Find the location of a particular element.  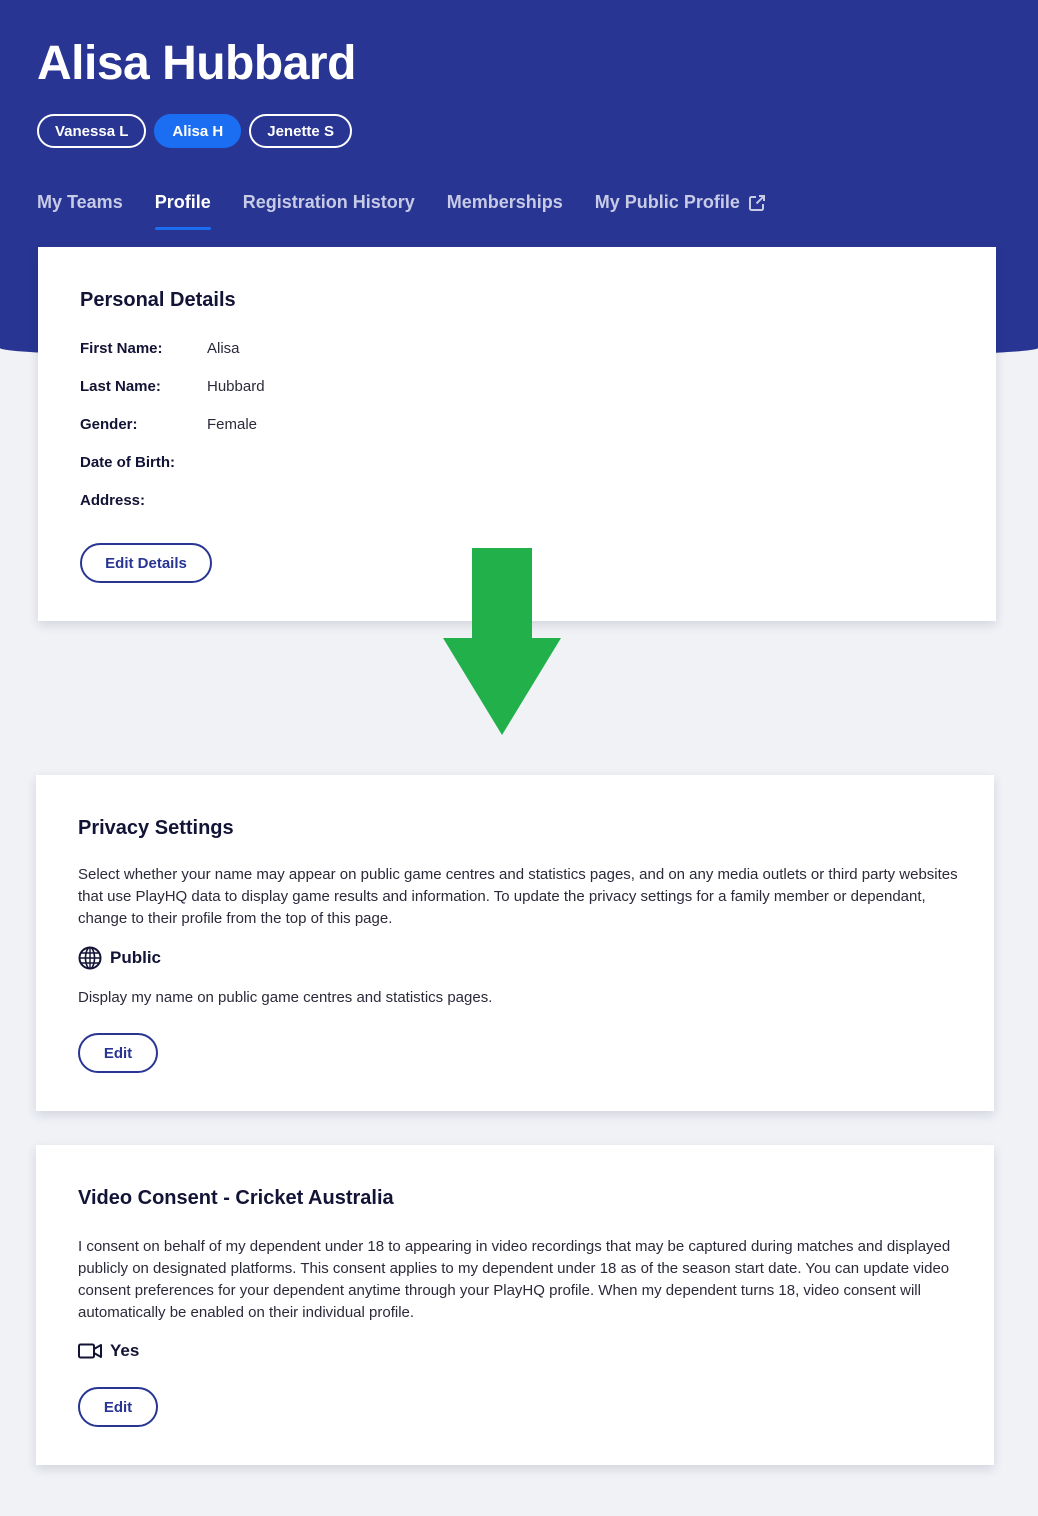

detail-label: Last Name: is located at coordinates (120, 386).